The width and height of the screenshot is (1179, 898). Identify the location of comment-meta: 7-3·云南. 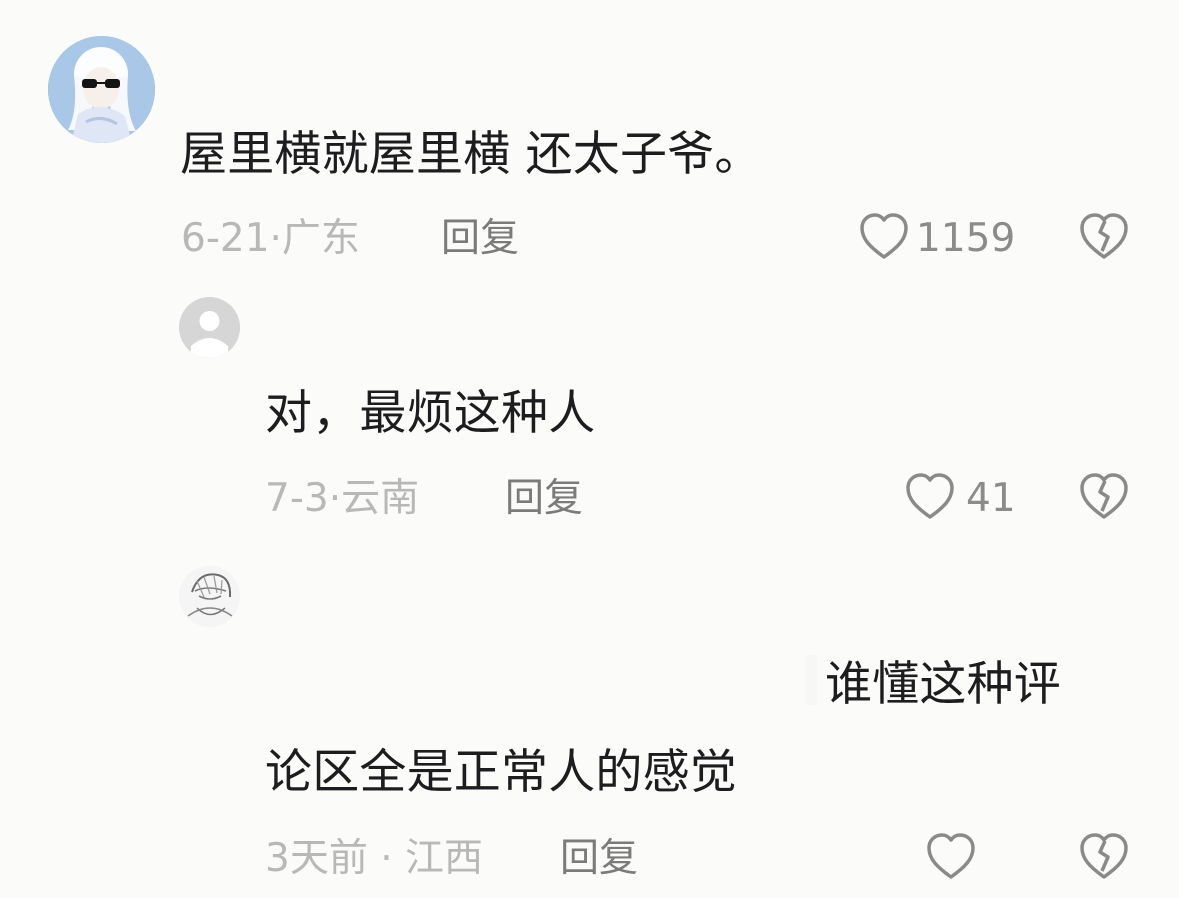
(342, 498).